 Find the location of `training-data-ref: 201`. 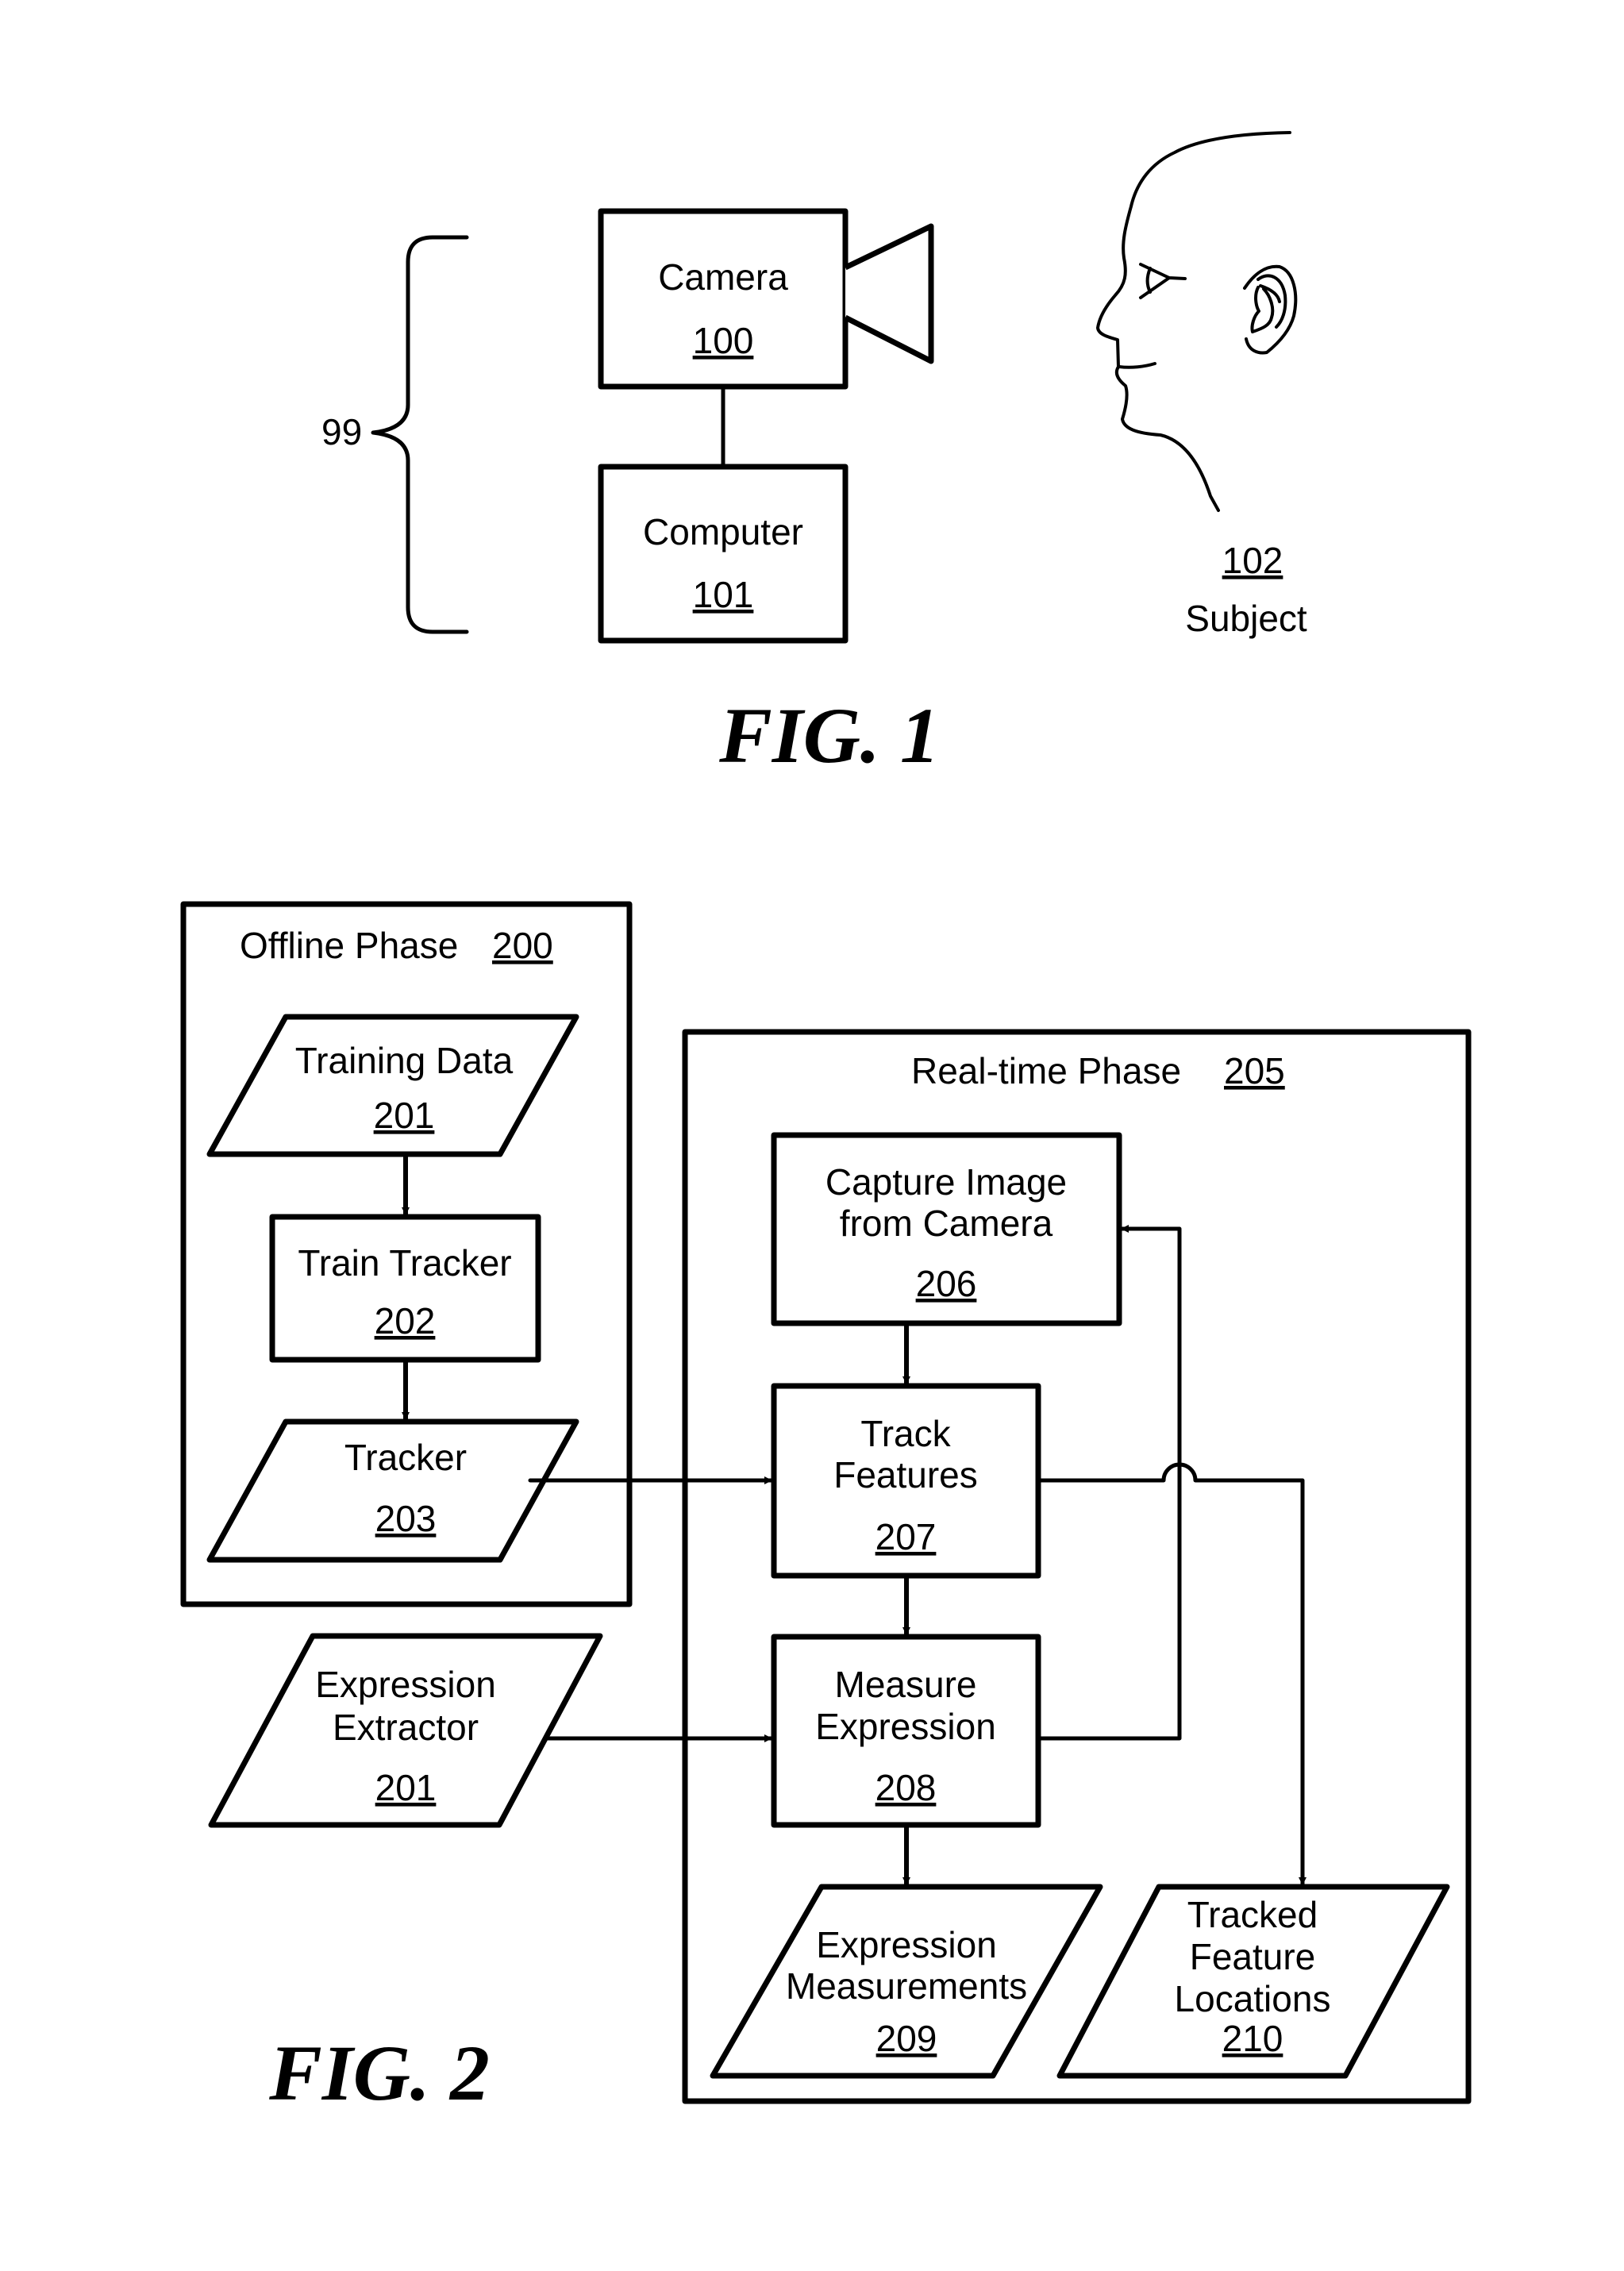

training-data-ref: 201 is located at coordinates (404, 1116).